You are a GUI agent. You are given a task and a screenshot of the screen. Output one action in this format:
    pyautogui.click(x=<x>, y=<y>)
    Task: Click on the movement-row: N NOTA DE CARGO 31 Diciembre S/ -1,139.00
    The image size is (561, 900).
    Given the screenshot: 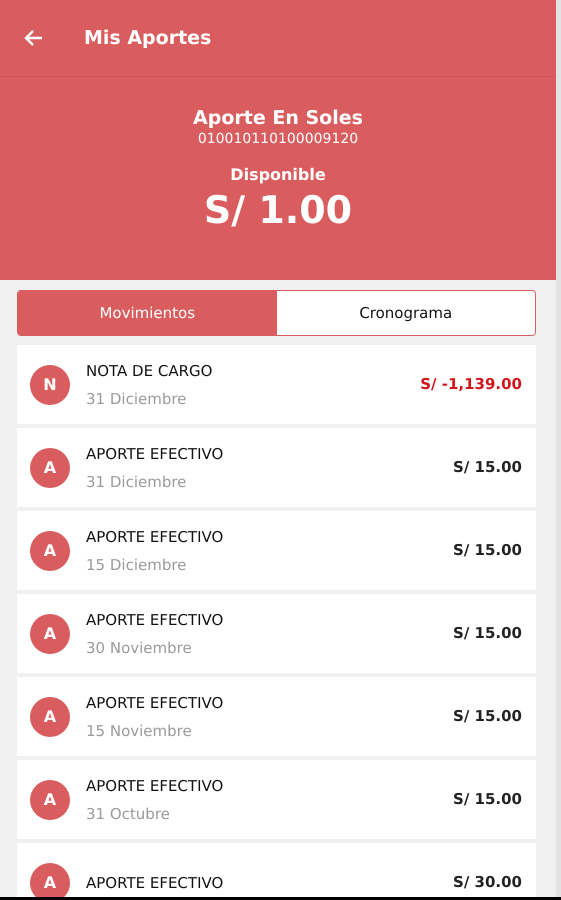 What is the action you would take?
    pyautogui.click(x=276, y=384)
    